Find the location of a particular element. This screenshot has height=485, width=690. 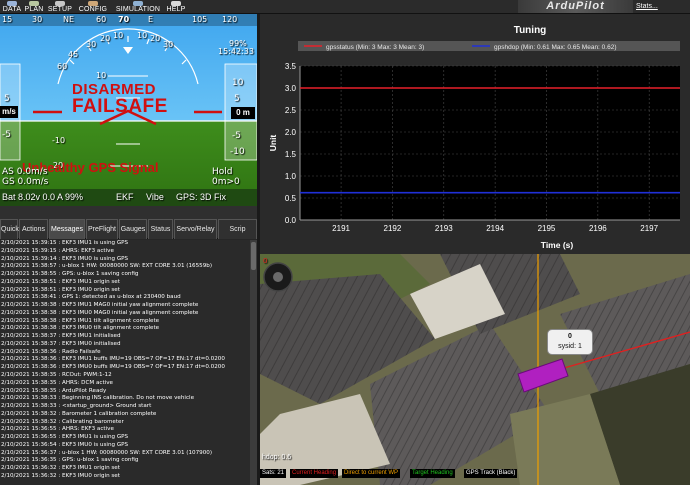

y-tick-label: 2.5 is located at coordinates (291, 110).